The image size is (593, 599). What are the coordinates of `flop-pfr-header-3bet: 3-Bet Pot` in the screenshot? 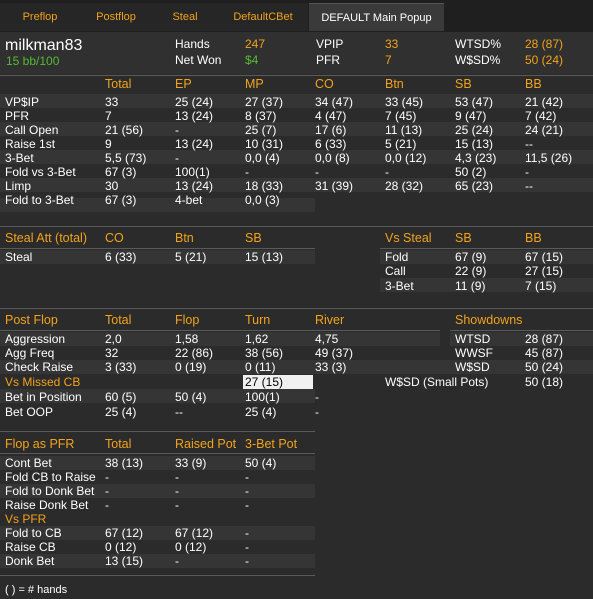 It's located at (271, 444).